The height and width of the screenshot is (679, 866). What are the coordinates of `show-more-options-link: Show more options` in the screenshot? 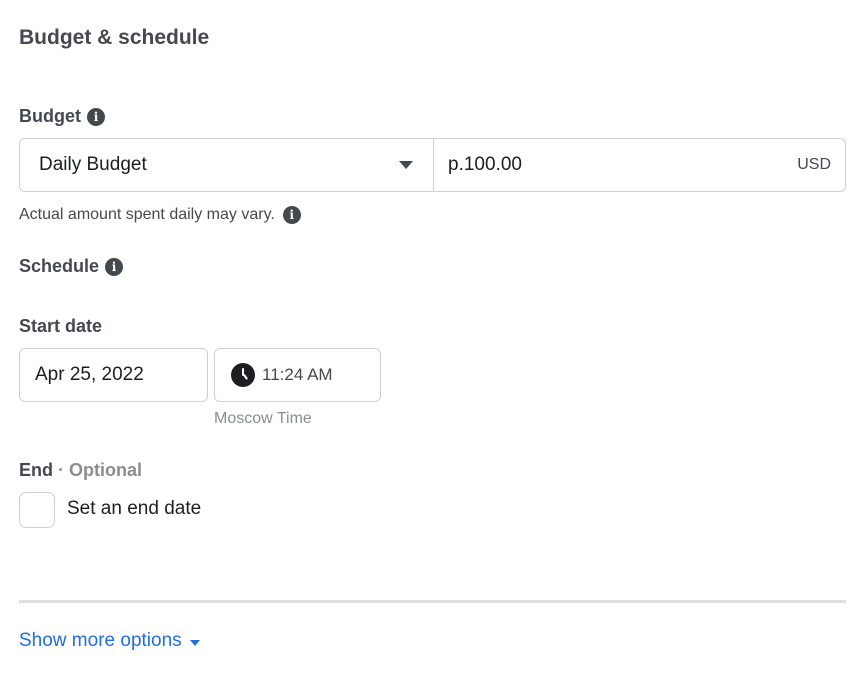 It's located at (109, 641).